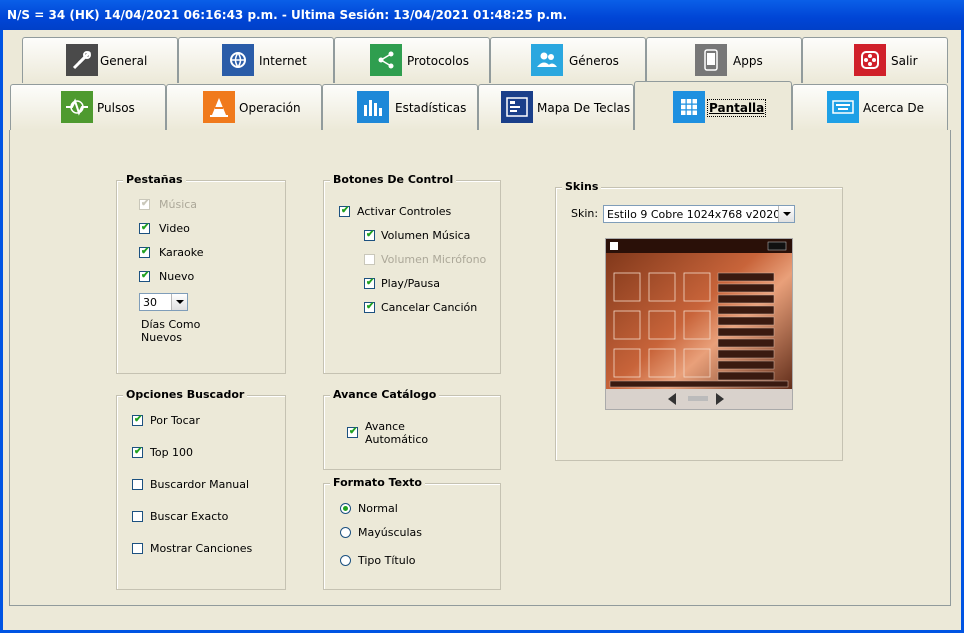  I want to click on musica-label: Música, so click(178, 204).